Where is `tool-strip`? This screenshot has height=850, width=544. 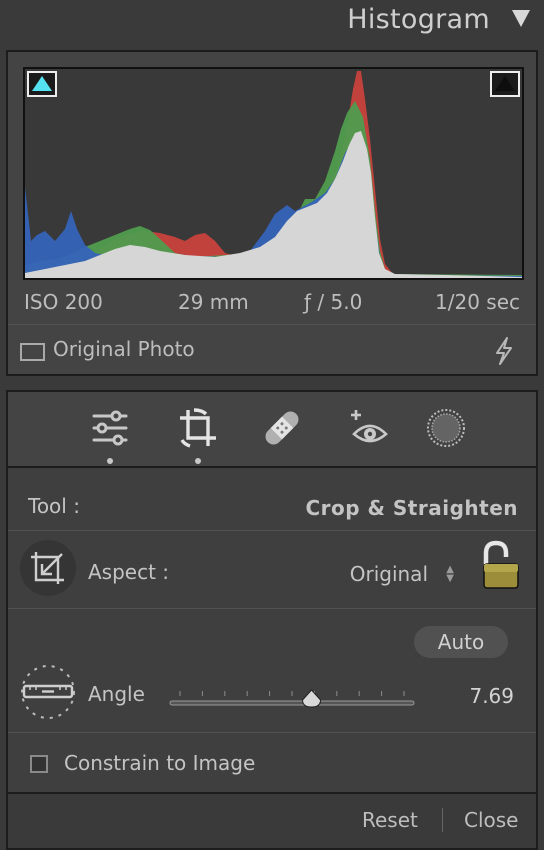 tool-strip is located at coordinates (272, 428).